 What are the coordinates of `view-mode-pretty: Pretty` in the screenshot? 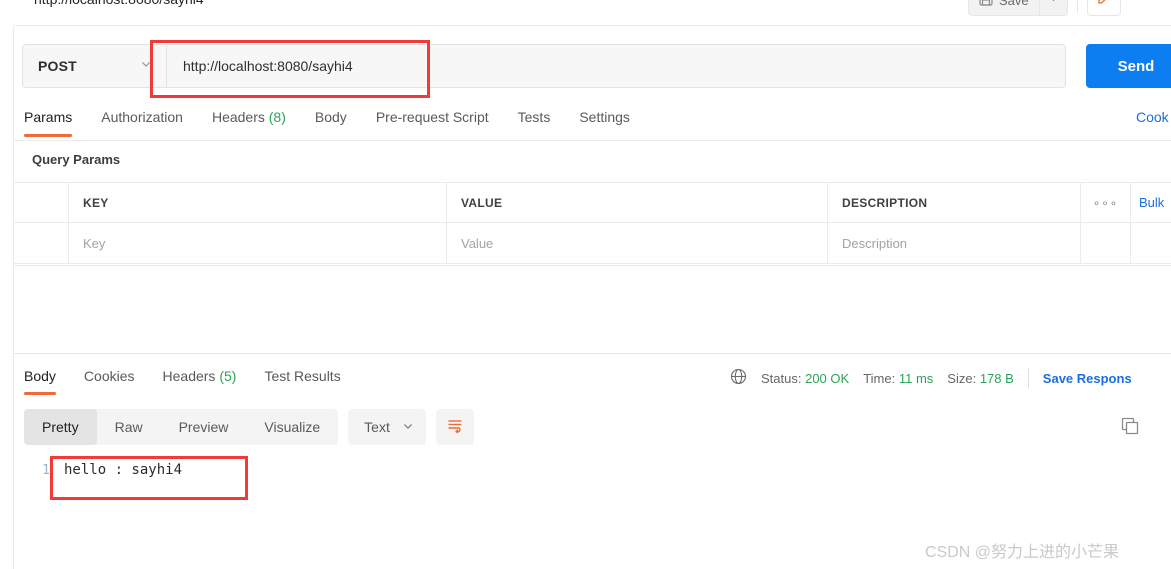 It's located at (60, 427).